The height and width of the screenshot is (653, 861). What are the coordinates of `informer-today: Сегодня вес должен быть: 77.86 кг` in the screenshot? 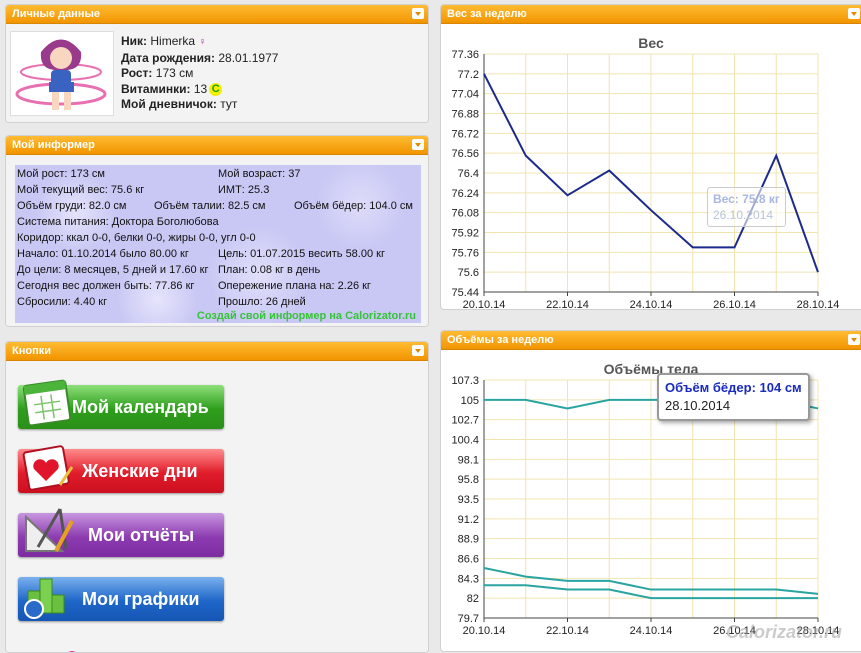 It's located at (106, 286).